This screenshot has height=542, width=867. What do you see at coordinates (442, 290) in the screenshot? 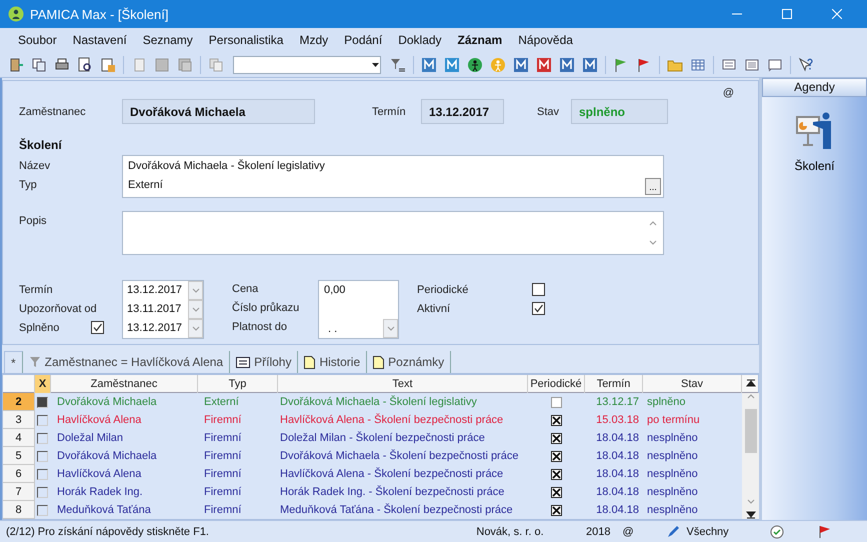
I see `field-label: Periodické` at bounding box center [442, 290].